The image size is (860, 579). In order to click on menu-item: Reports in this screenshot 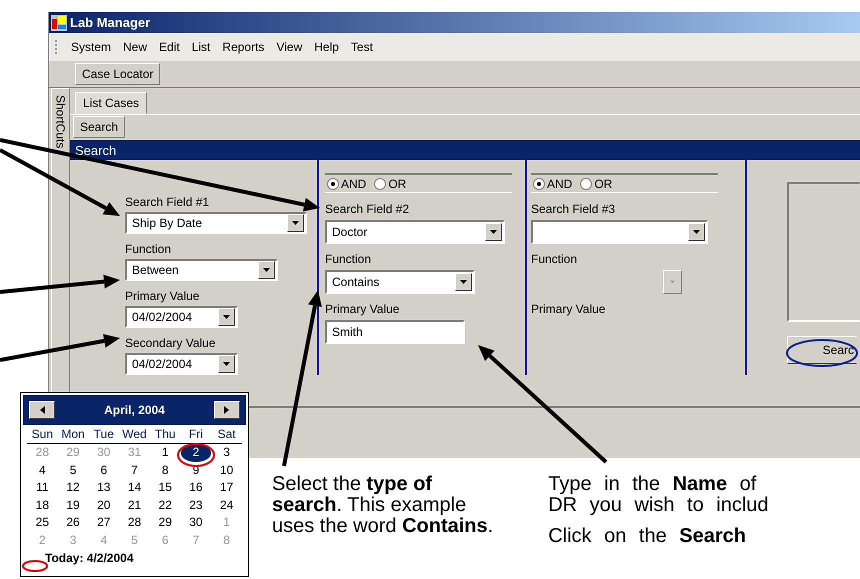, I will do `click(243, 47)`.